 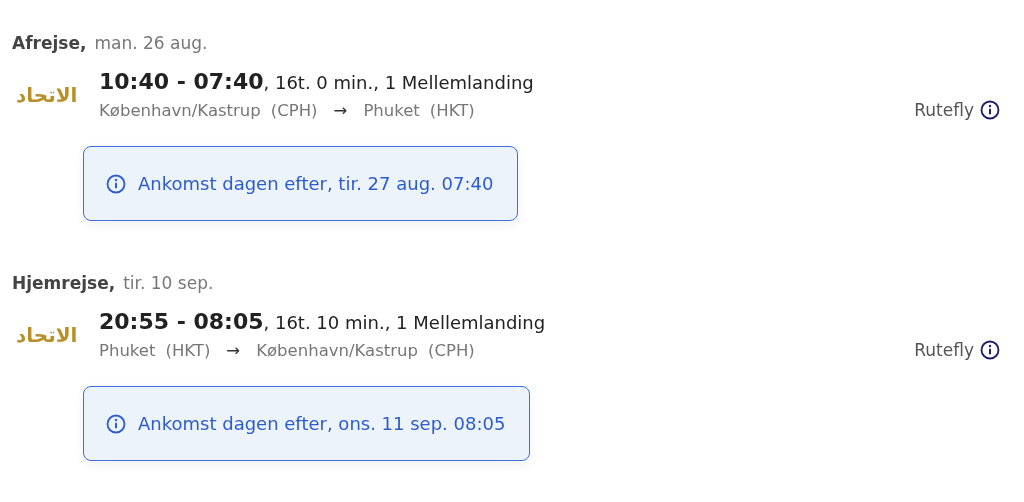 What do you see at coordinates (452, 110) in the screenshot?
I see `destination-code: (HKT)` at bounding box center [452, 110].